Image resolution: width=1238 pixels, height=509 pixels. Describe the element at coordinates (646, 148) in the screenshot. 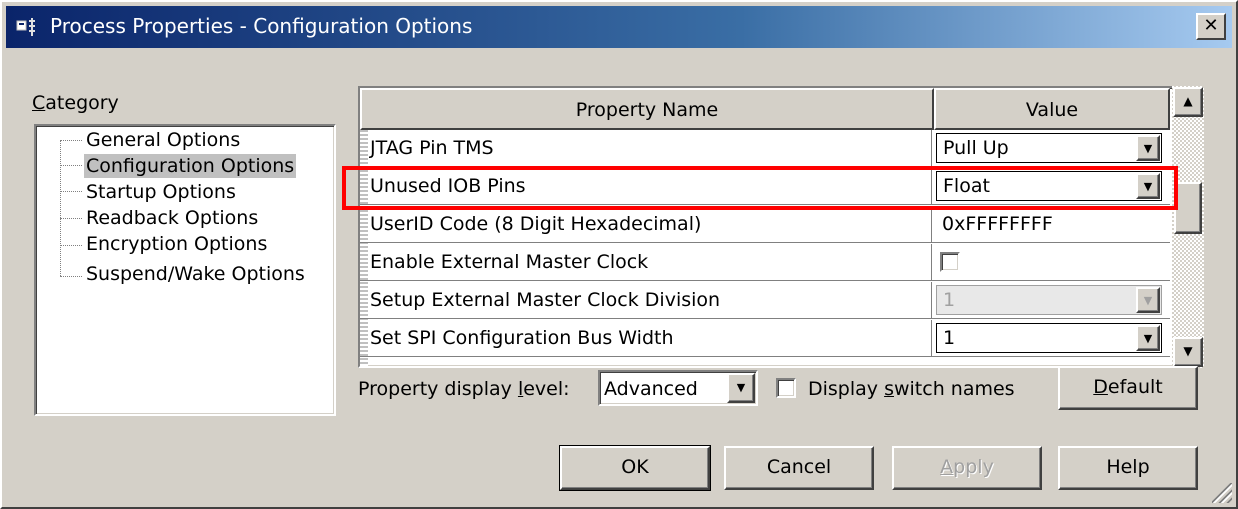

I see `property-name: JTAG Pin TMS` at that location.